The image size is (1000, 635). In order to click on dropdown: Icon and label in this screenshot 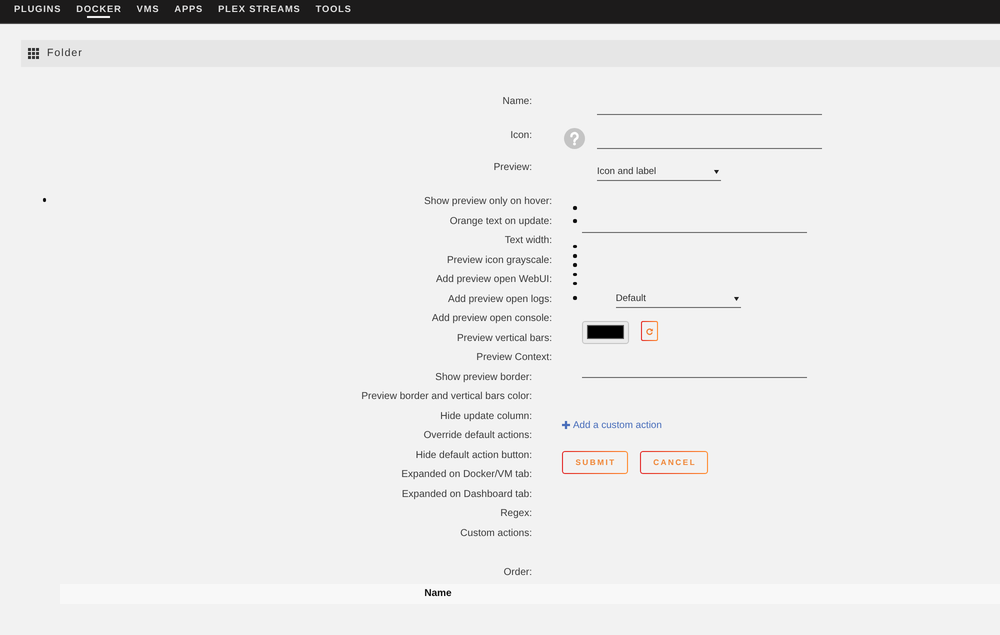, I will do `click(659, 172)`.